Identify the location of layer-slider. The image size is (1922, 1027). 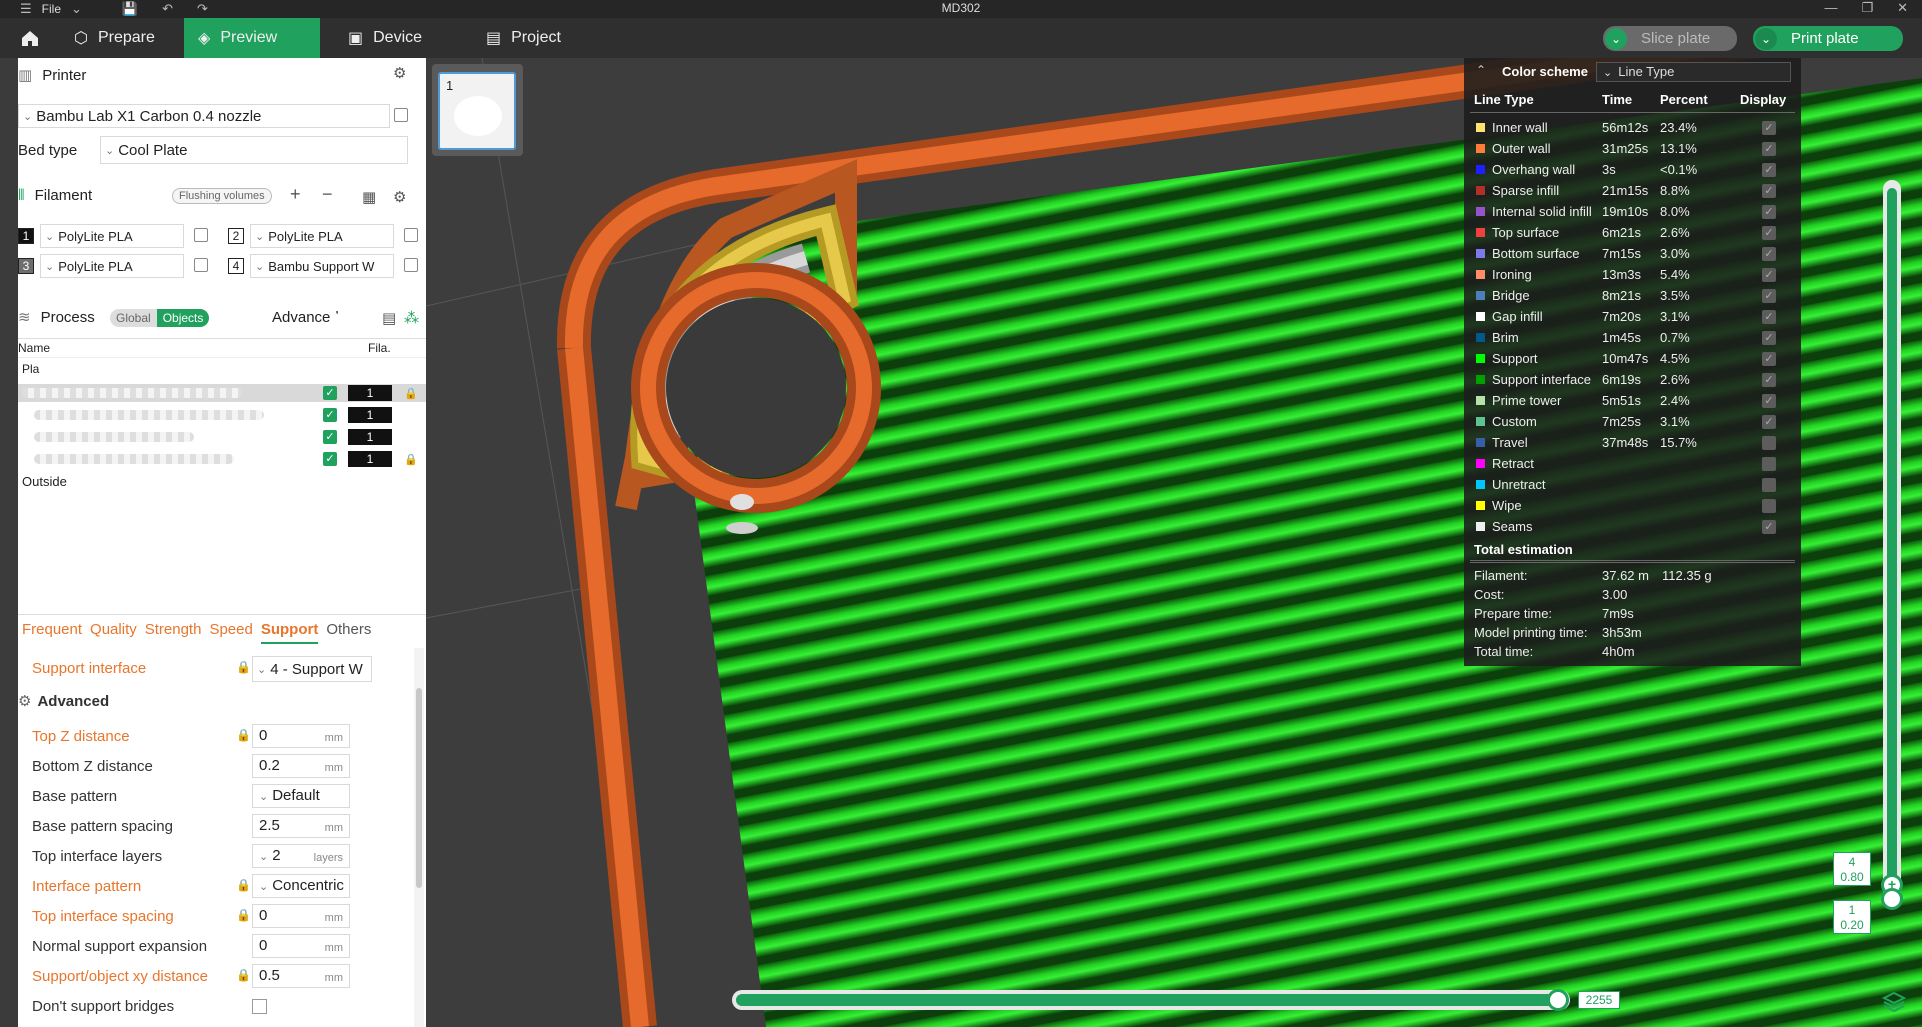
(1892, 543).